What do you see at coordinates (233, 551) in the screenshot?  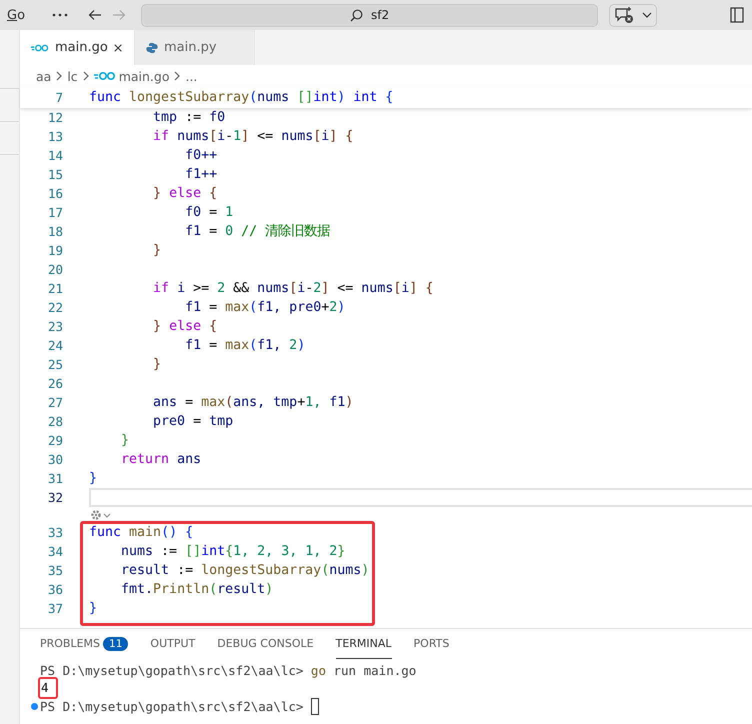 I see `code-line: nums := []int{1, 2, 3, 1, 2}` at bounding box center [233, 551].